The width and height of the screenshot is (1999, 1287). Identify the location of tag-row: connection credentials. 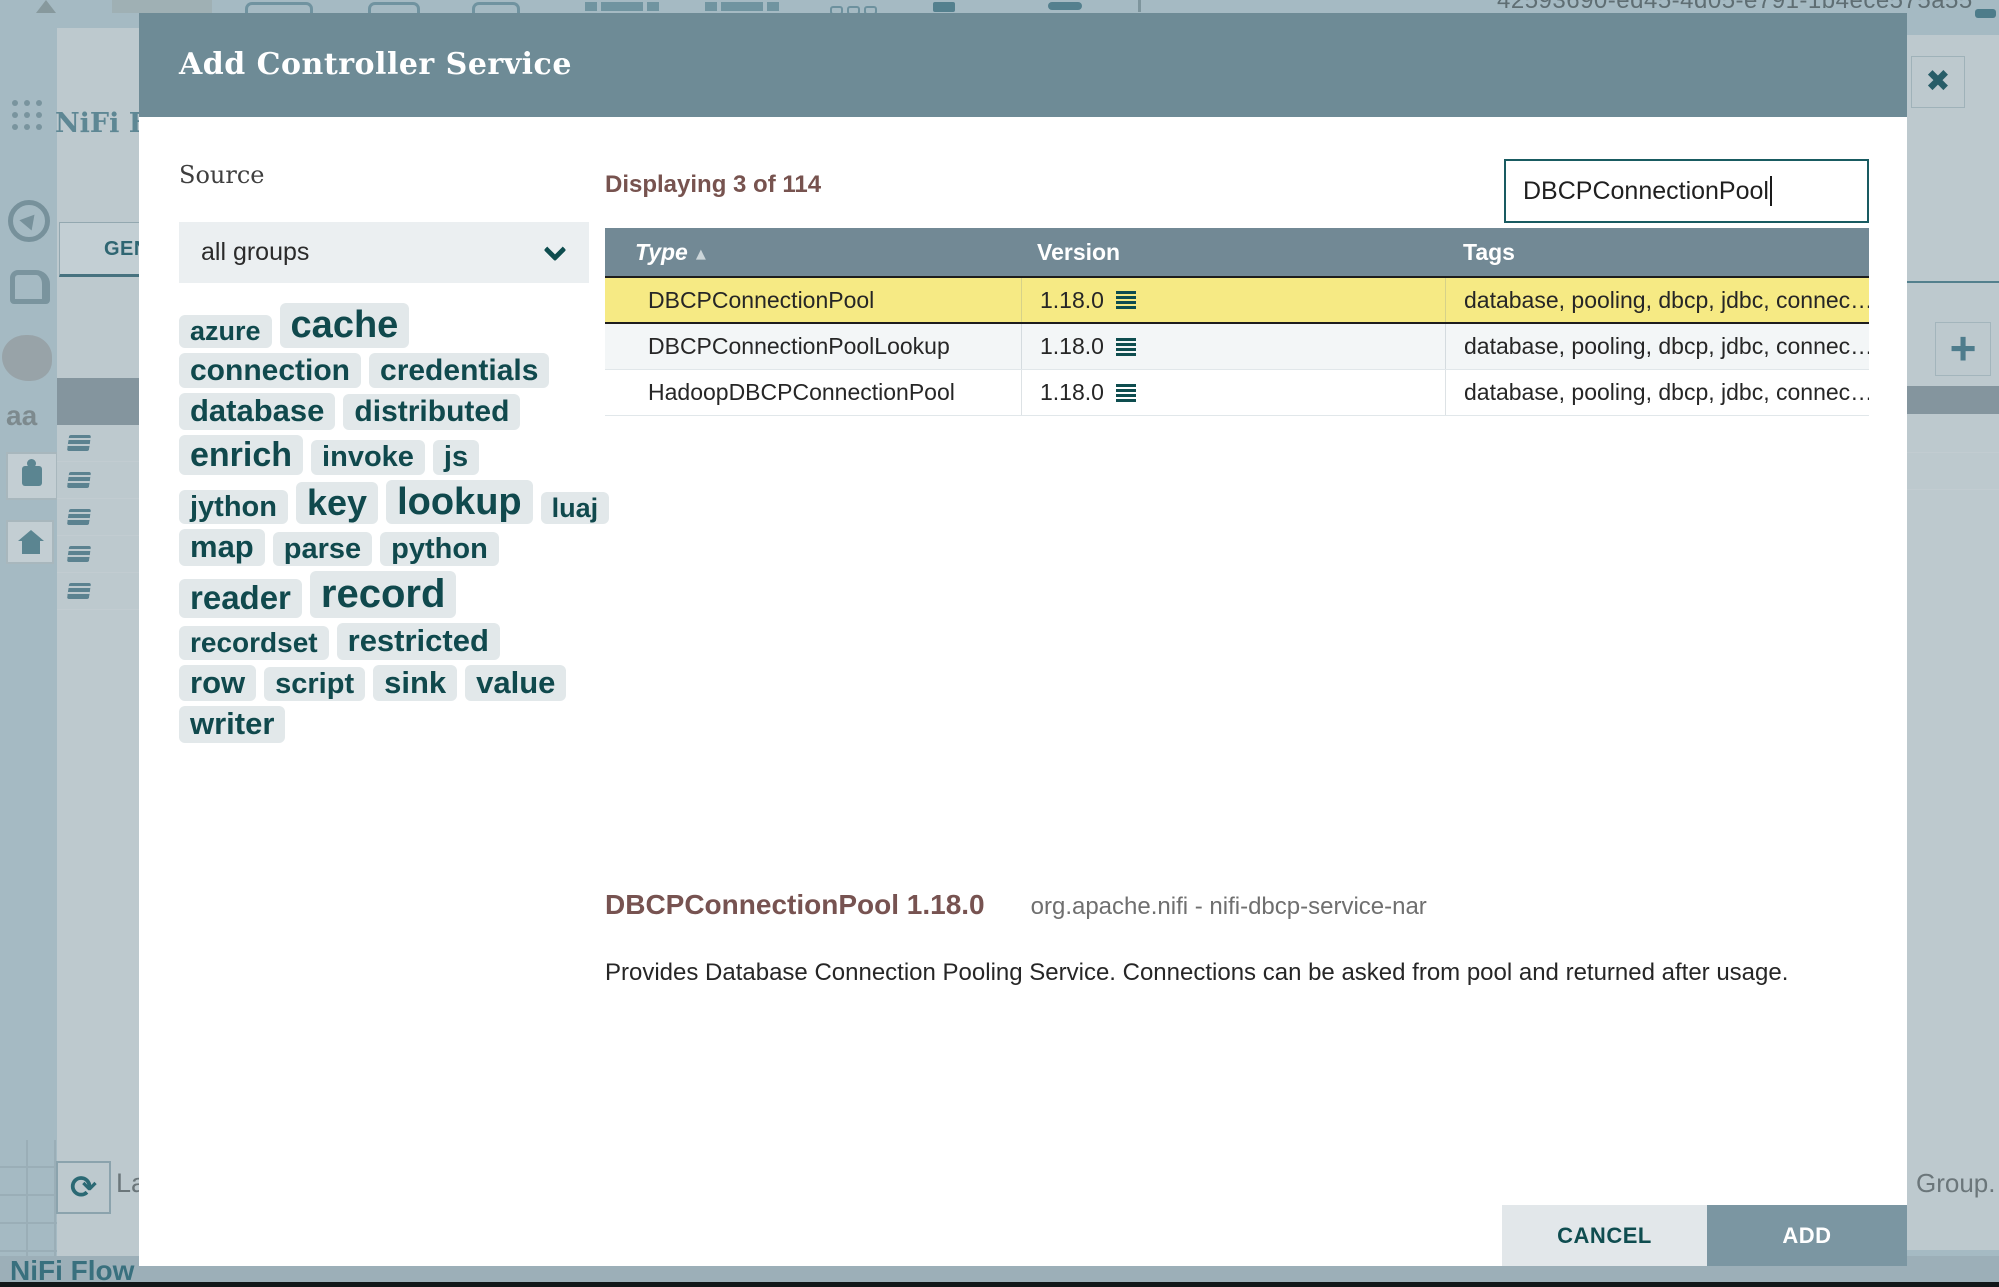
(414, 370).